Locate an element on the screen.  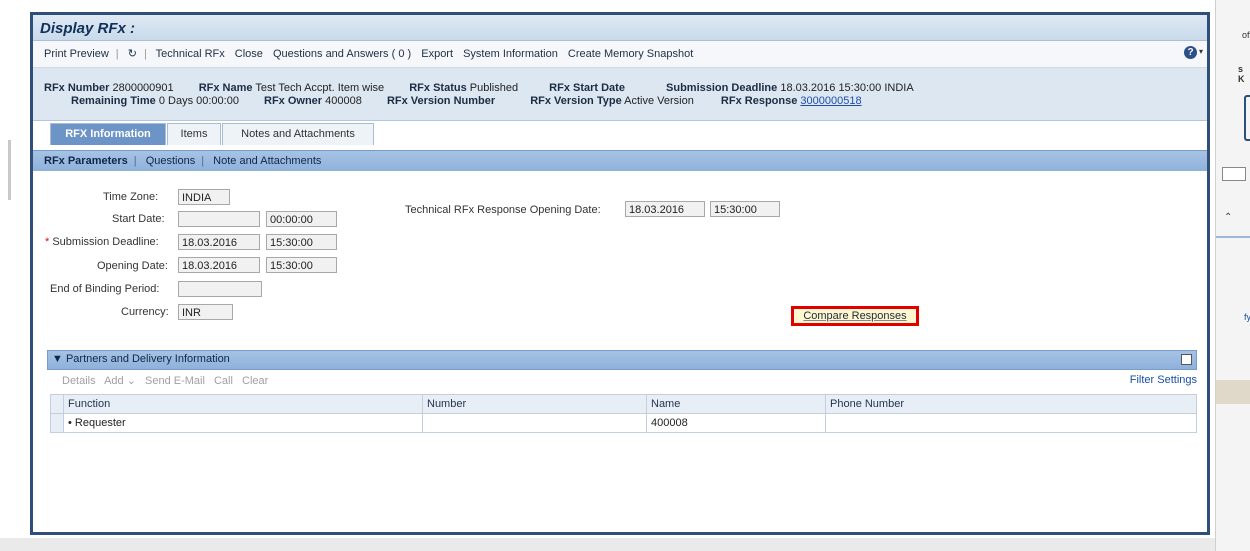
rfx-version-type-label: RFx Version Type is located at coordinates (576, 101).